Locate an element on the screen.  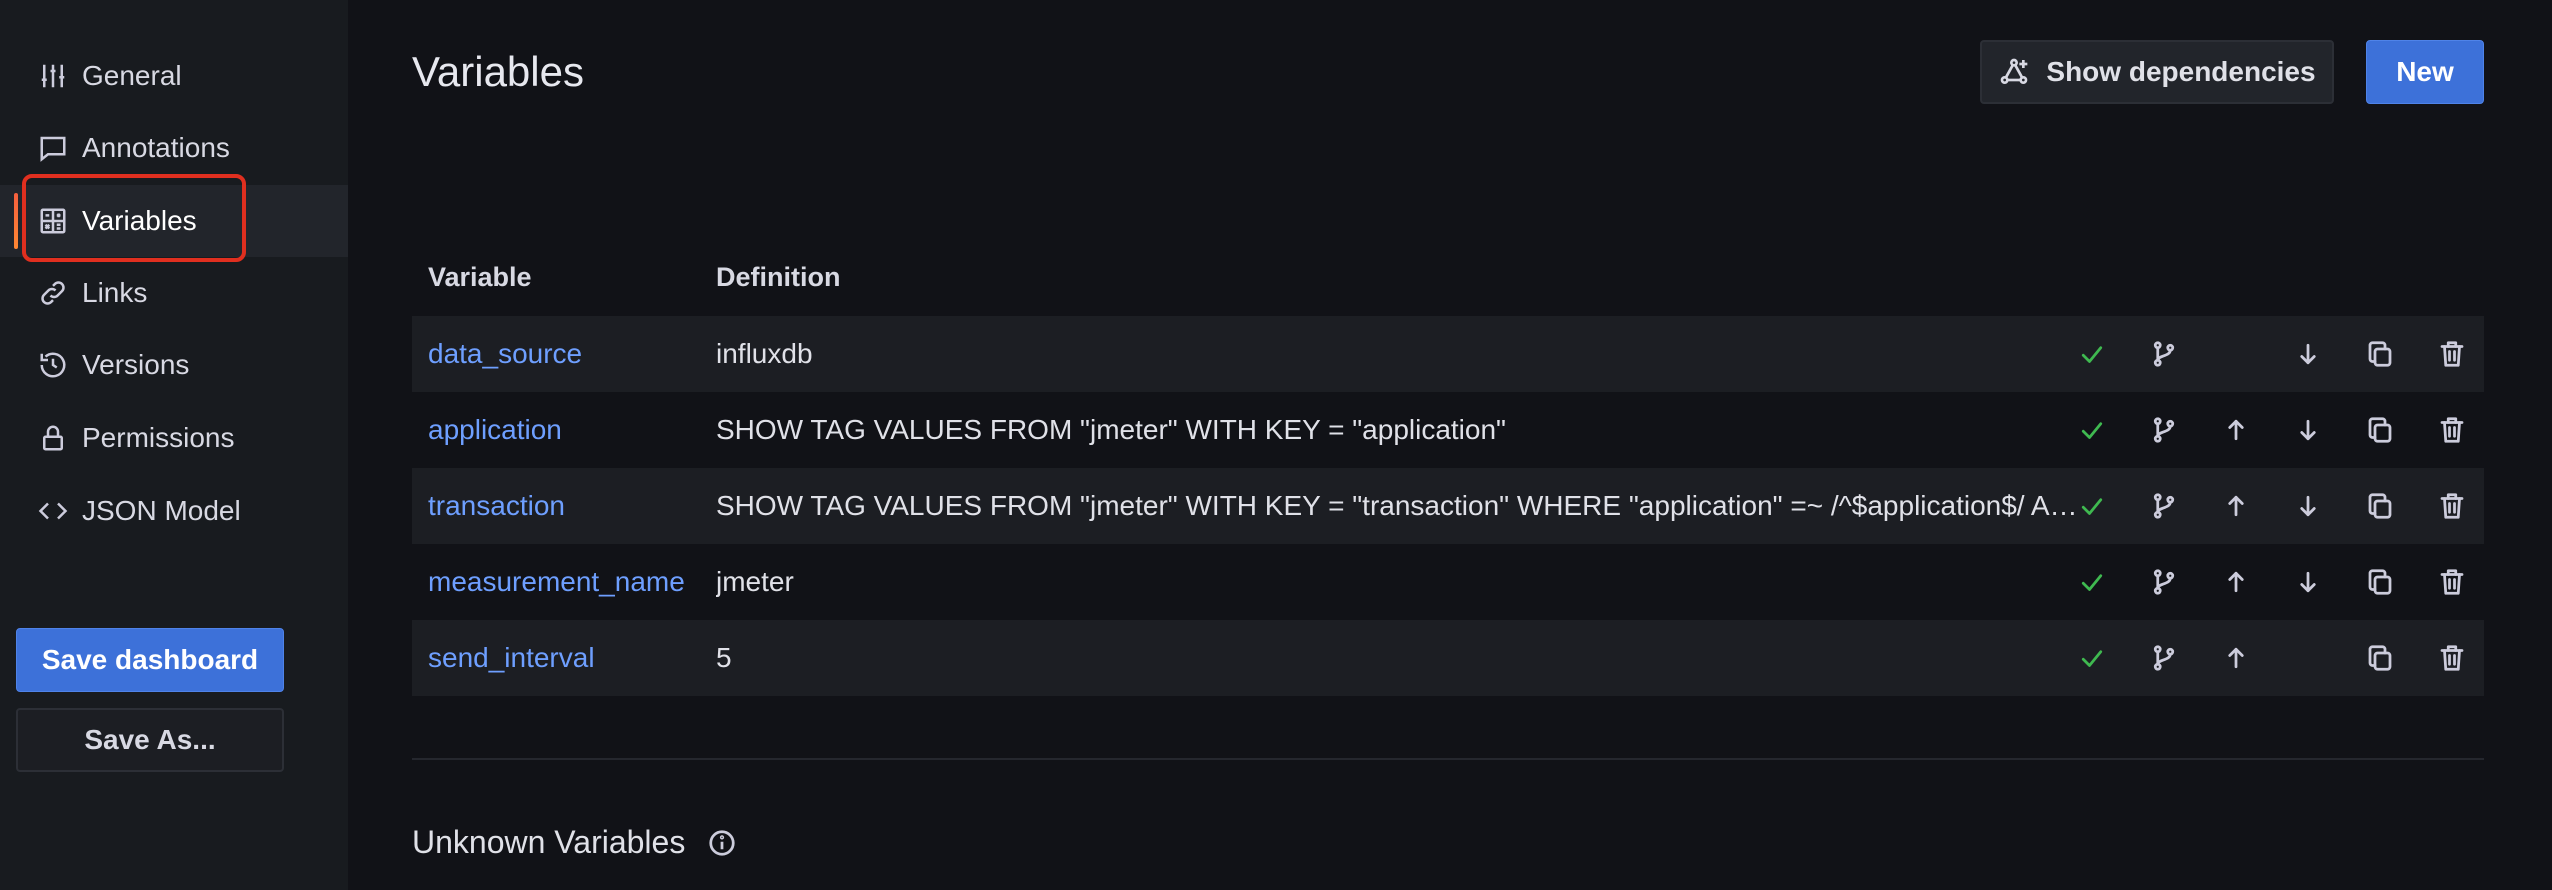
page-title: Variables is located at coordinates (498, 71).